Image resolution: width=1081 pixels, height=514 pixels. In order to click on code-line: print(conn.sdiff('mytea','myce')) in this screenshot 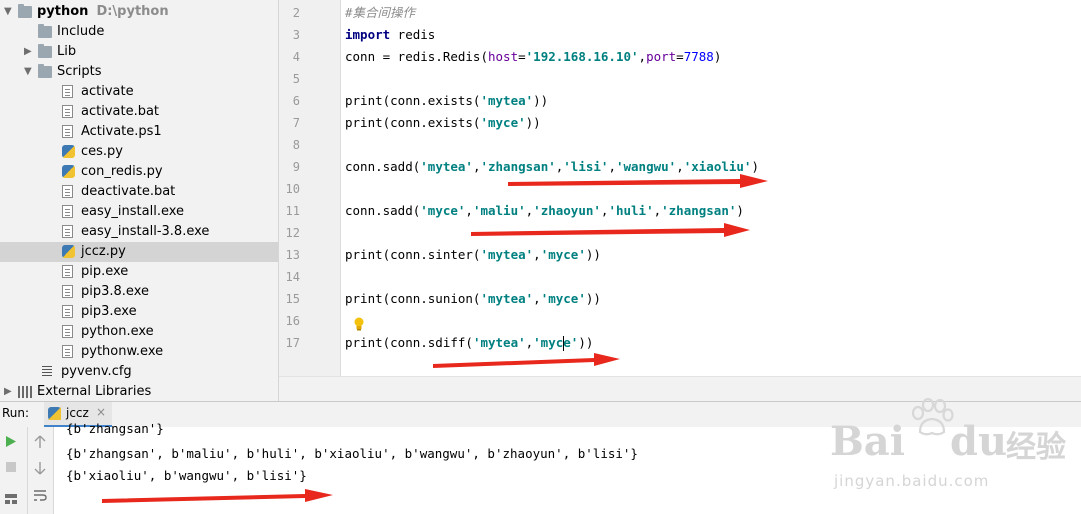, I will do `click(469, 343)`.